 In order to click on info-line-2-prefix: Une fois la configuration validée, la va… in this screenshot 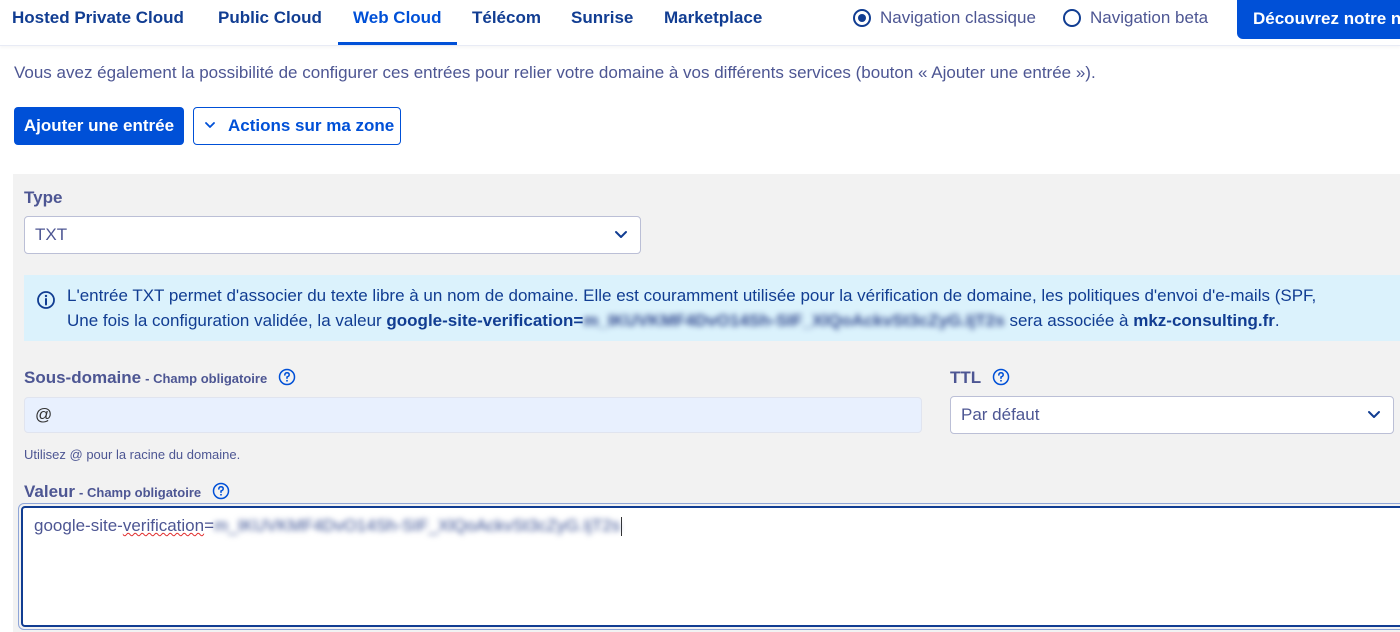, I will do `click(227, 320)`.